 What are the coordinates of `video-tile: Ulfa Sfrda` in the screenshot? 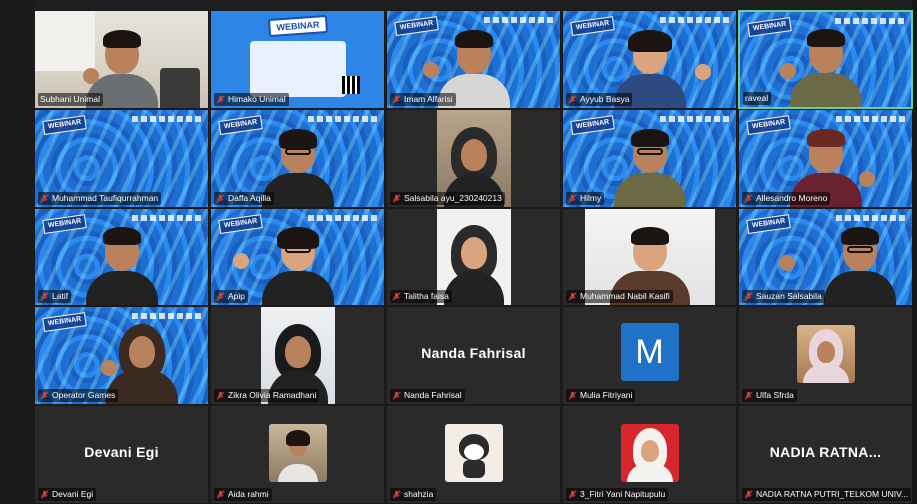 It's located at (825, 356).